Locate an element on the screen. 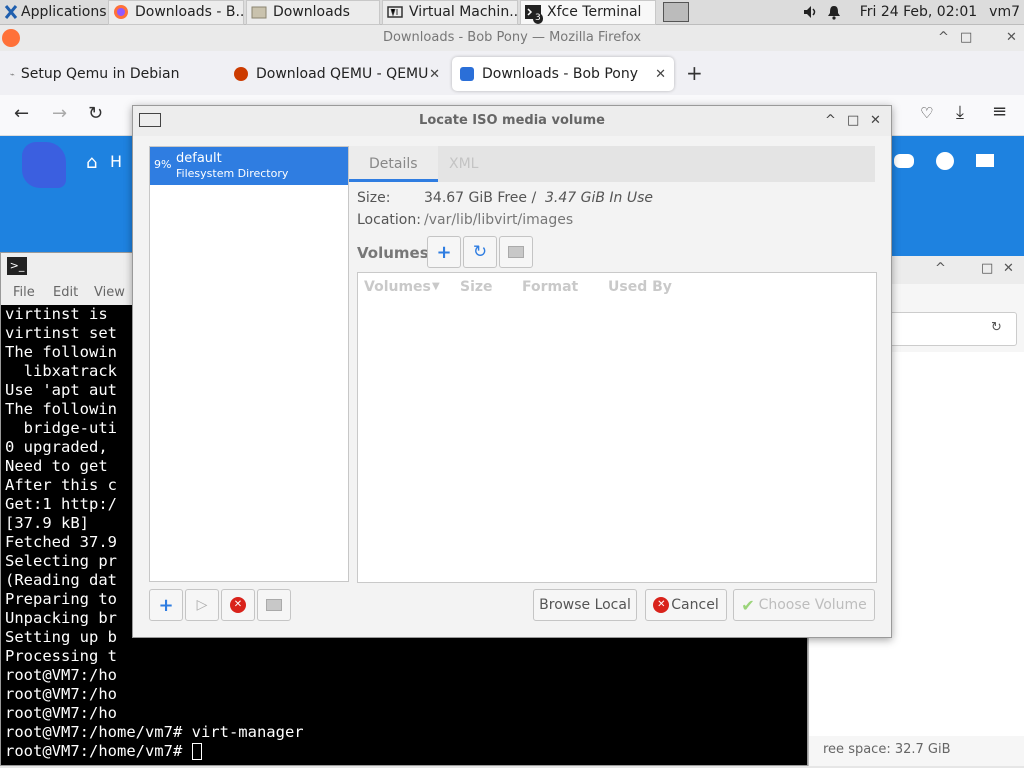 Image resolution: width=1024 pixels, height=768 pixels. terminal-line: root@VM7:/home/vm7# virt-manager is located at coordinates (154, 732).